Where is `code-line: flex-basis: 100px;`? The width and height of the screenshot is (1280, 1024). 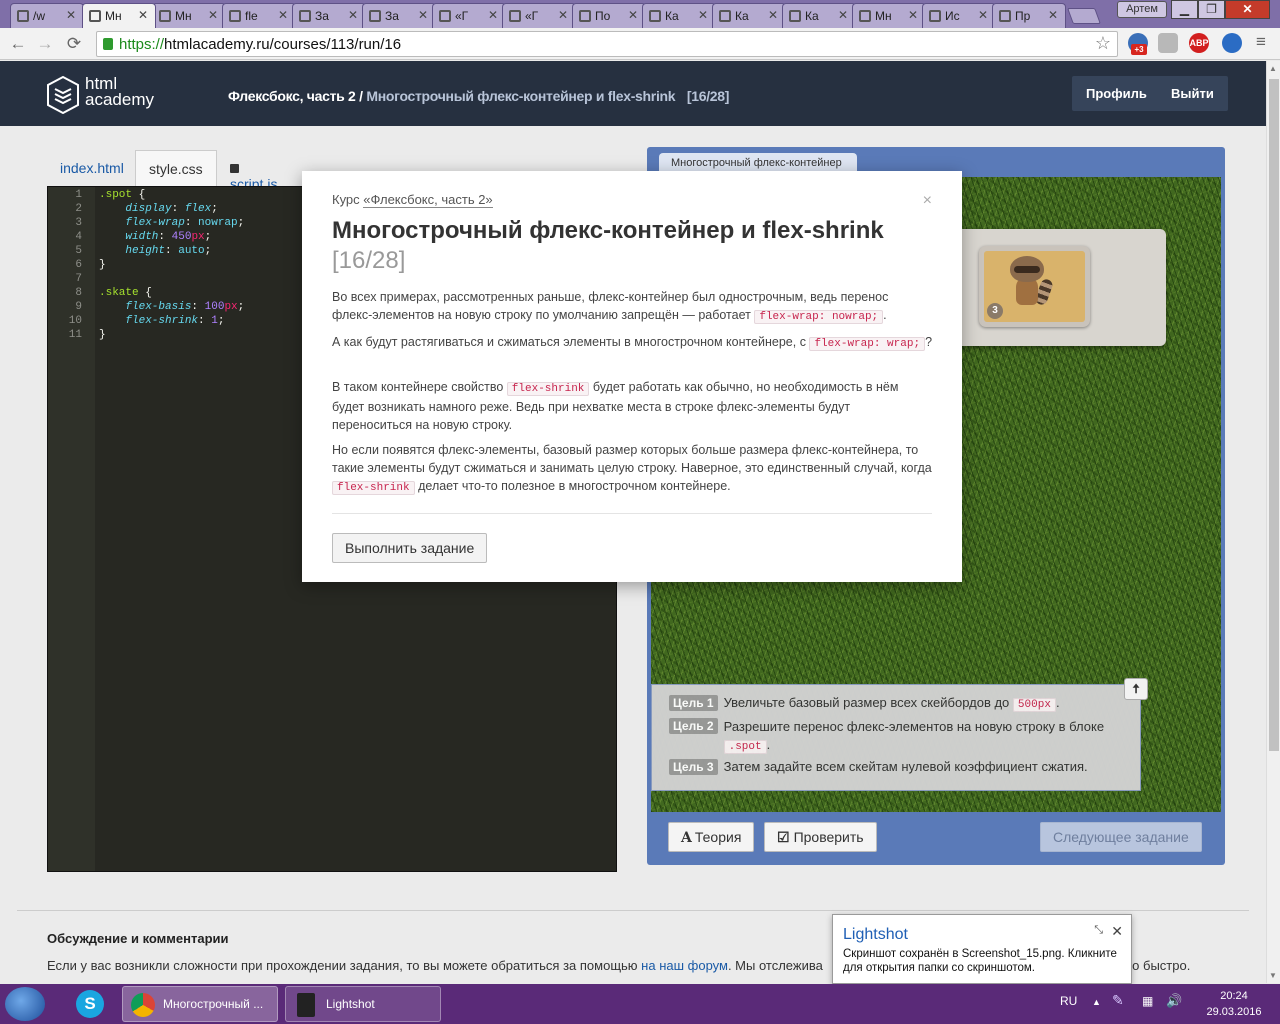
code-line: flex-basis: 100px; is located at coordinates (171, 307).